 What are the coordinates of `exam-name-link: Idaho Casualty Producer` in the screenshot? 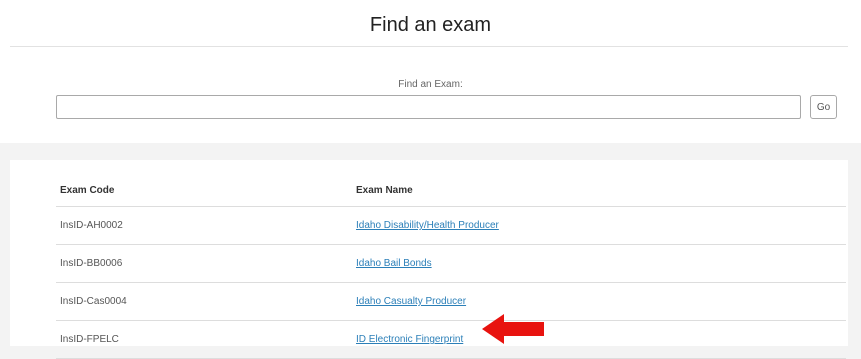 It's located at (411, 301).